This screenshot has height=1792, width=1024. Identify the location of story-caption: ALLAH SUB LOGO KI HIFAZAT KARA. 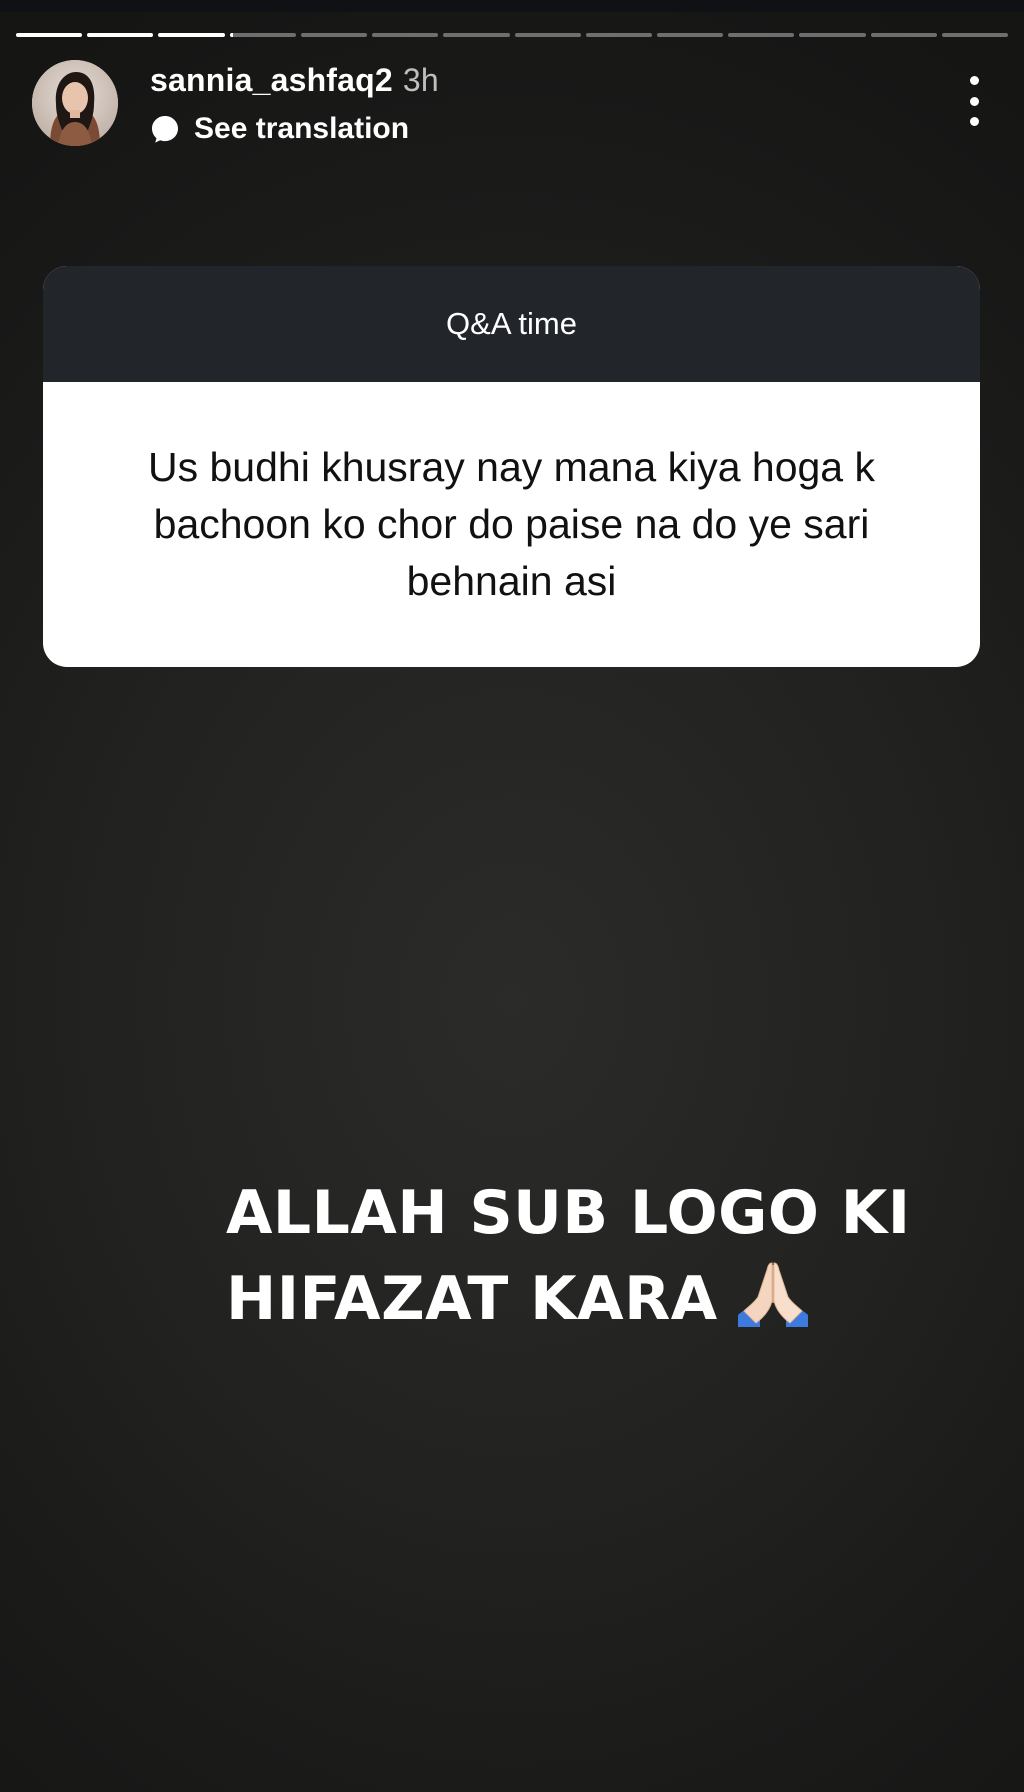
(596, 1256).